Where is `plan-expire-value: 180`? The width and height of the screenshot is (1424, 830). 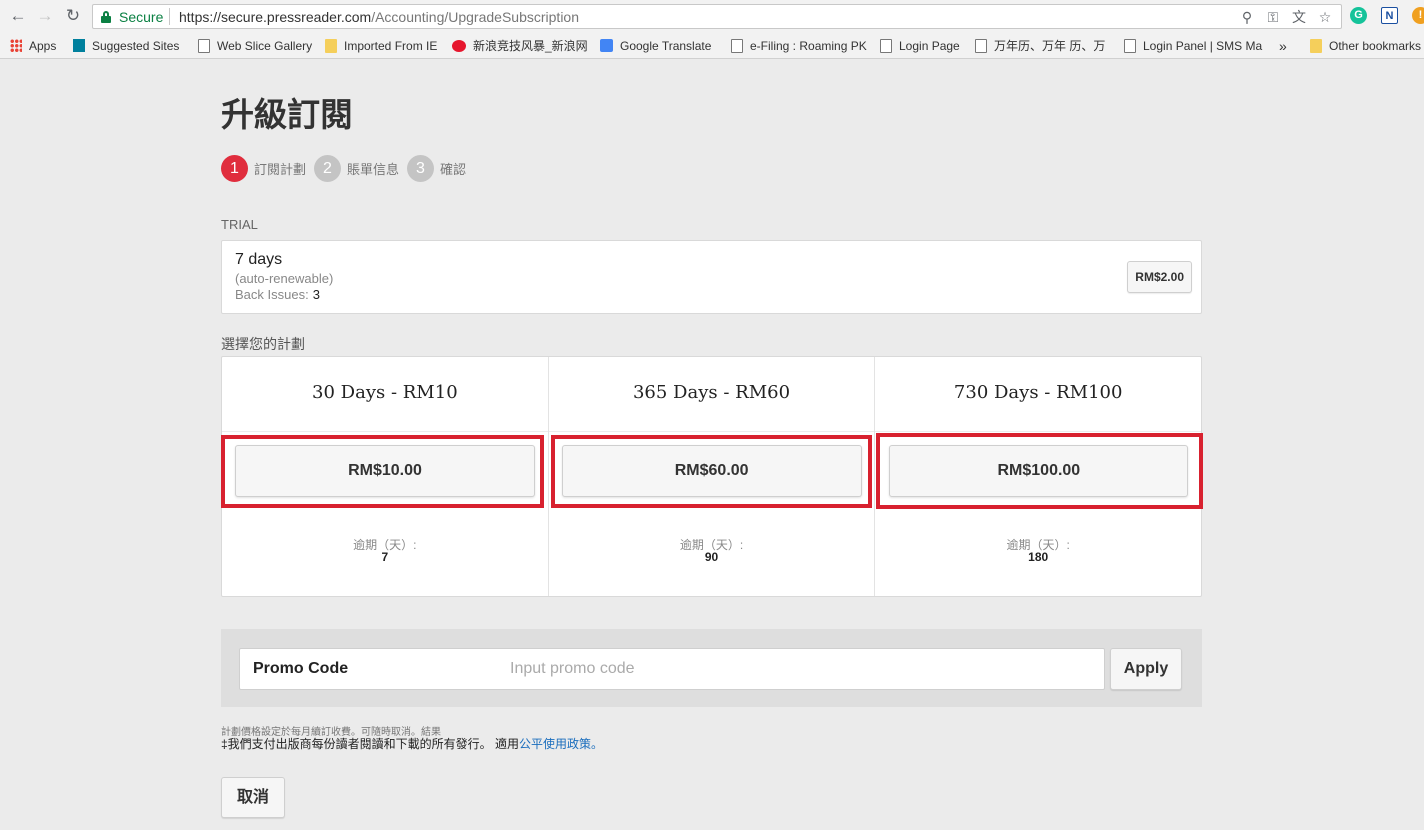
plan-expire-value: 180 is located at coordinates (1038, 557).